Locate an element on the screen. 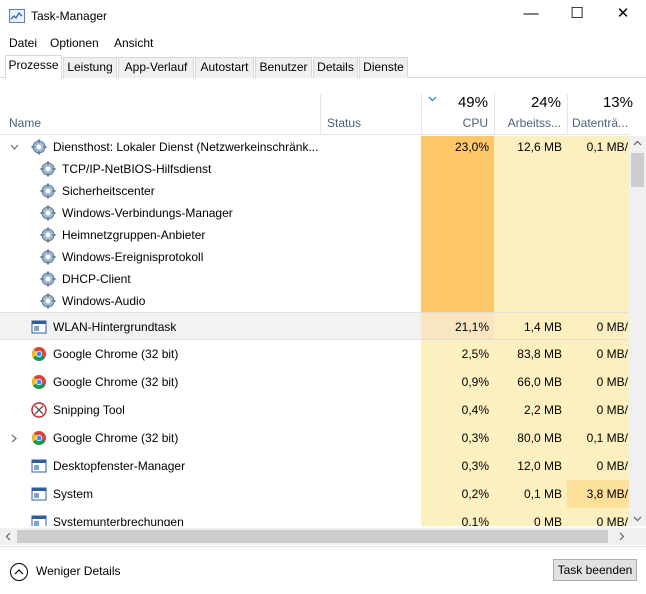 This screenshot has width=646, height=594. horizontal-scroll-thumb is located at coordinates (312, 536).